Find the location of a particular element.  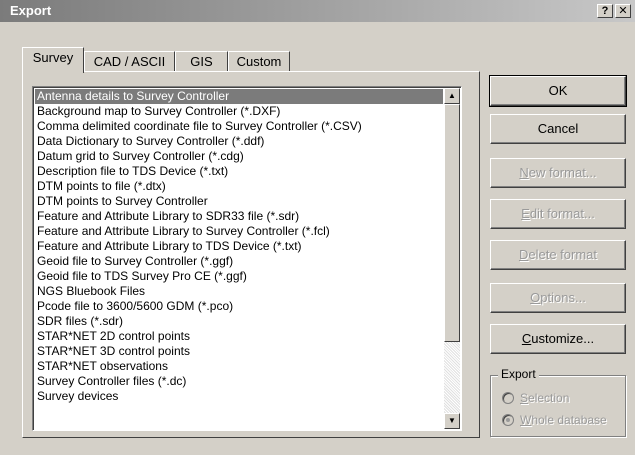

tab-survey: Survey is located at coordinates (53, 60).